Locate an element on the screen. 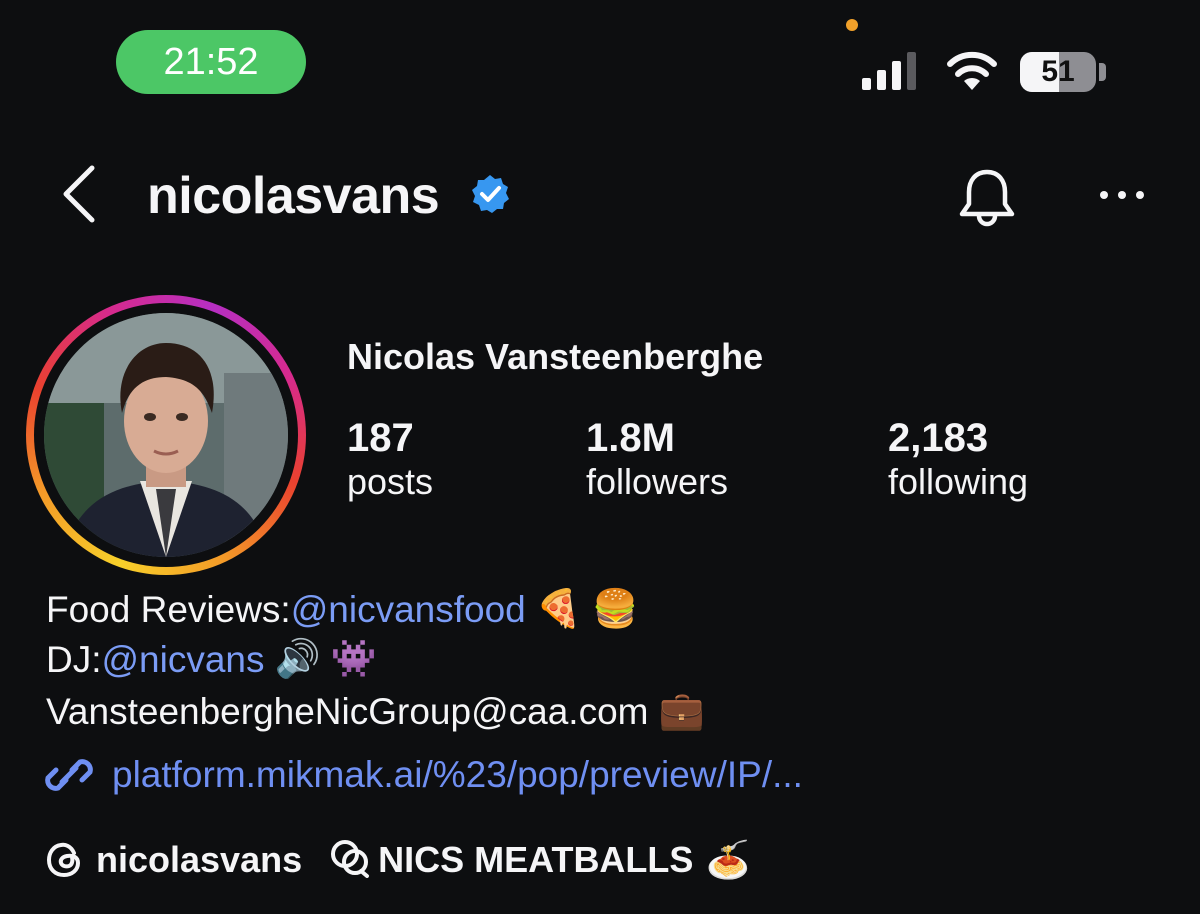 The width and height of the screenshot is (1200, 914). more-options-icon is located at coordinates (1122, 195).